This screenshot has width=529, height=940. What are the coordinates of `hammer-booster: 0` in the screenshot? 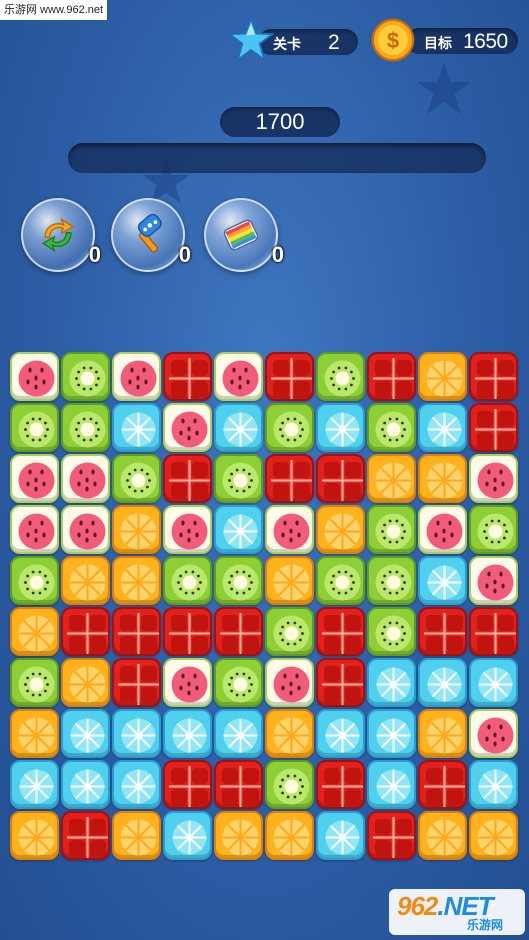 It's located at (151, 235).